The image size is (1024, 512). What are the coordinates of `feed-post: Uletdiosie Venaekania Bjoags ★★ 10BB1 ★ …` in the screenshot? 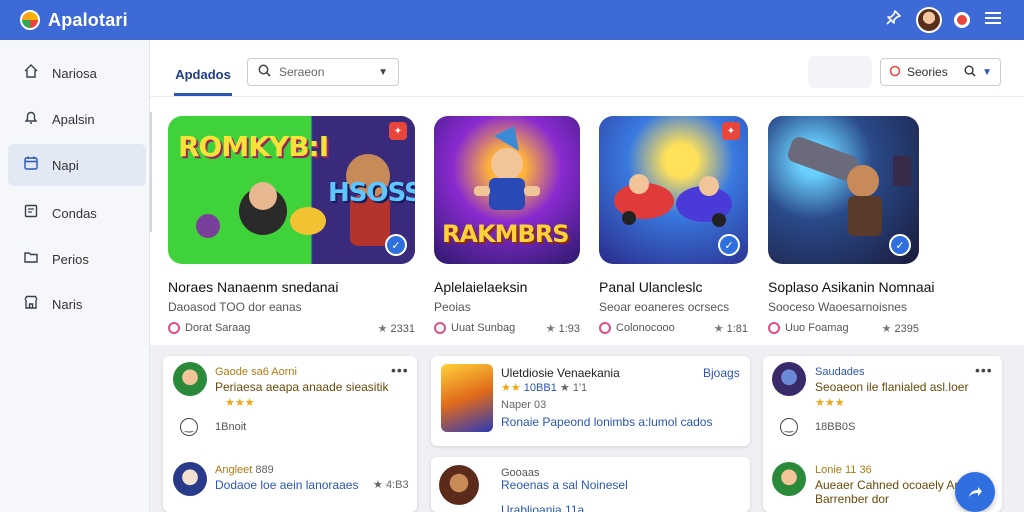 It's located at (590, 401).